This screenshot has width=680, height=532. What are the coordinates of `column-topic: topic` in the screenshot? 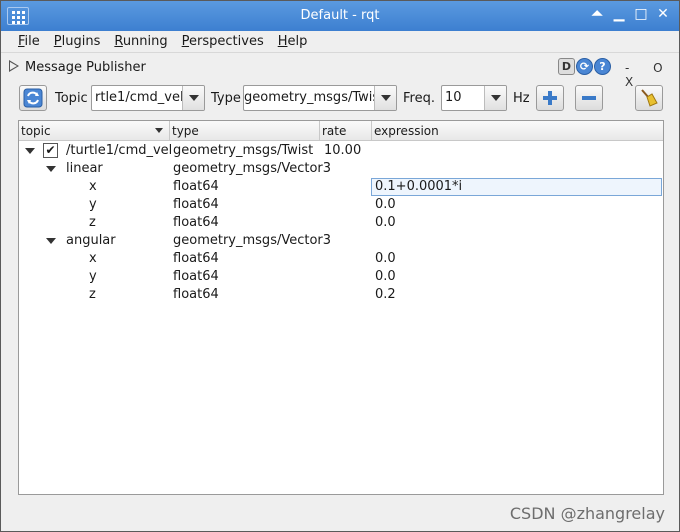 It's located at (94, 131).